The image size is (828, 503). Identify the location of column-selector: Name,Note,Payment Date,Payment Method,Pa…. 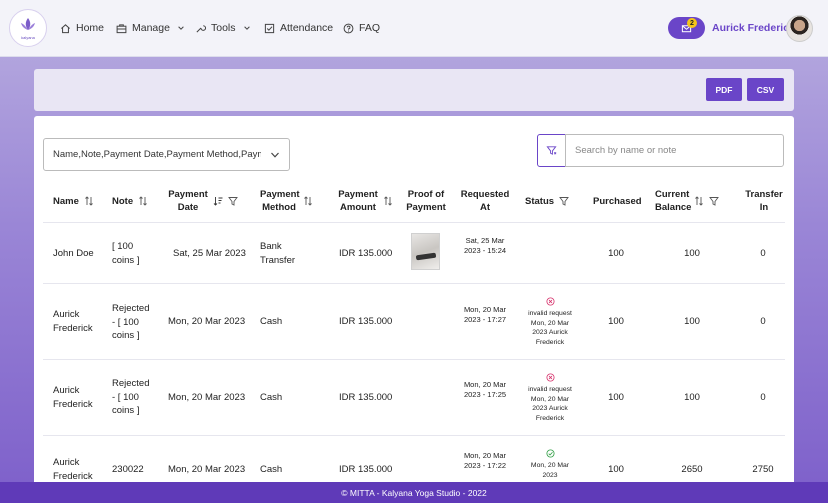
(166, 154).